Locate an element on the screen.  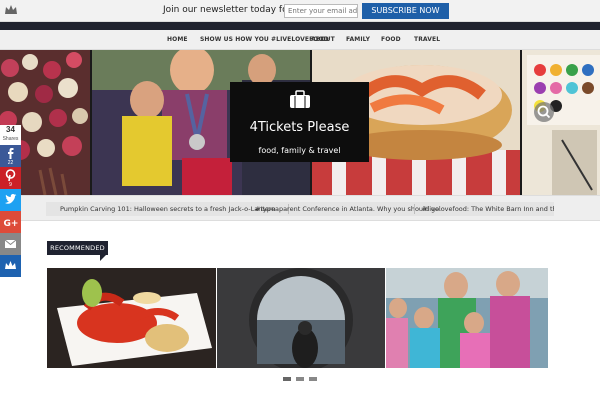
hero-photo-paints is located at coordinates (561, 122).